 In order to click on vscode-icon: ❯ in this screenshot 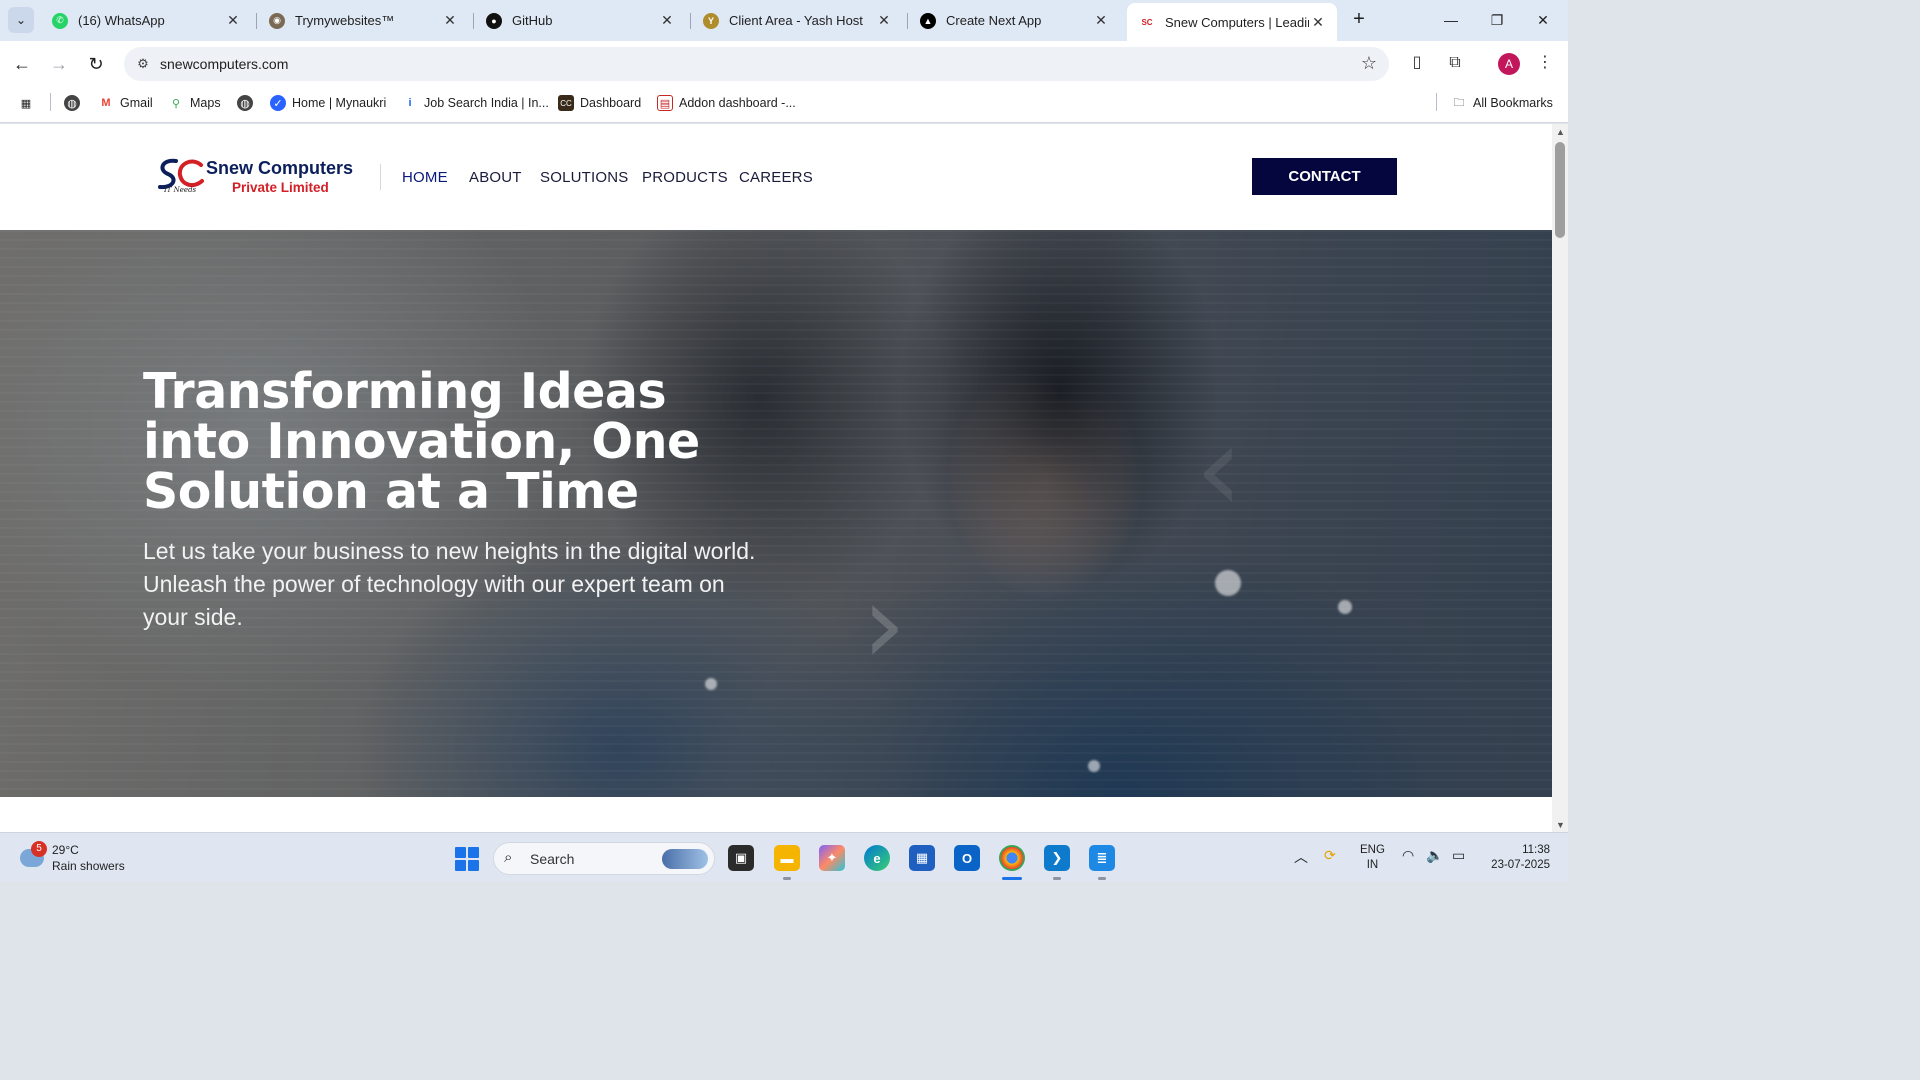, I will do `click(1057, 858)`.